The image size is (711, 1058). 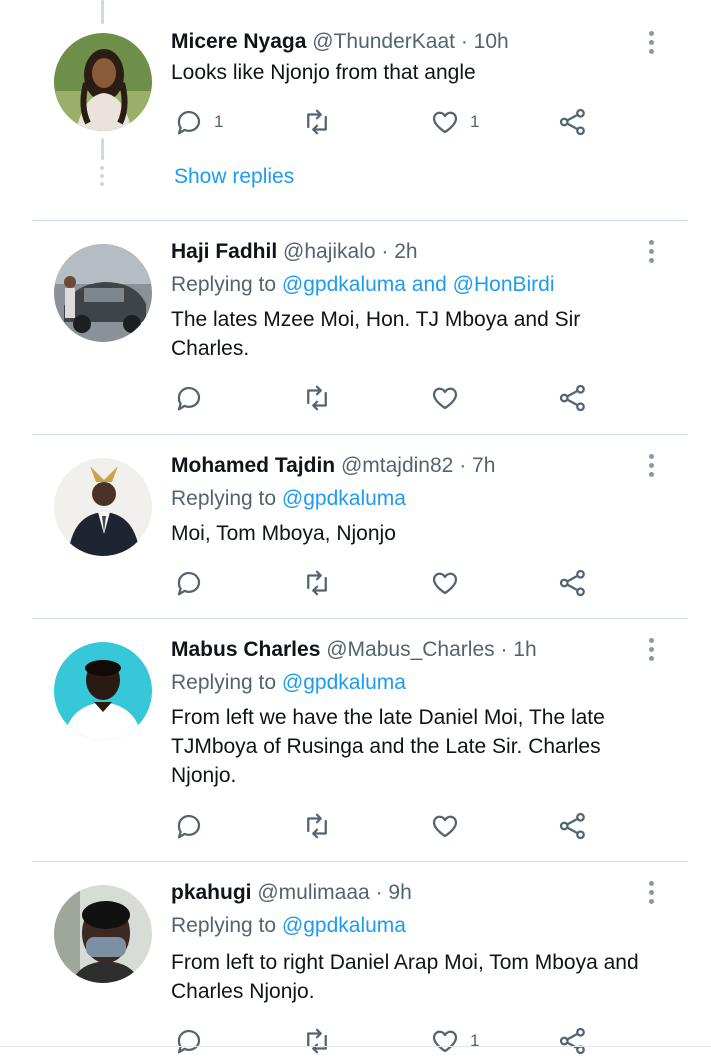 I want to click on reply-count: 1, so click(x=219, y=121).